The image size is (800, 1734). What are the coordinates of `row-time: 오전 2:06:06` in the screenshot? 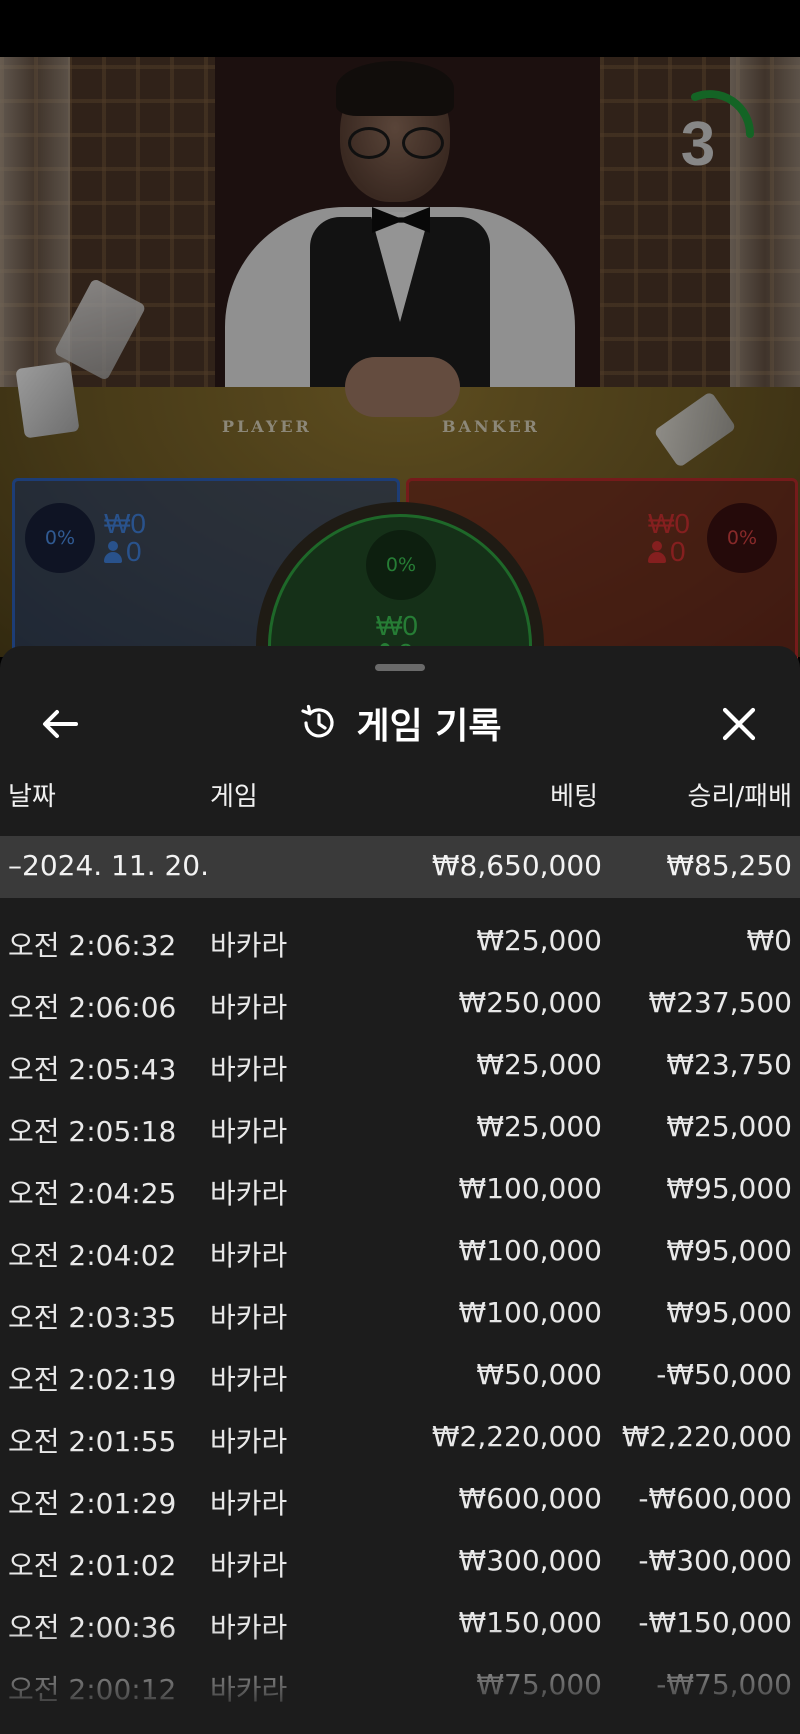 It's located at (92, 1007).